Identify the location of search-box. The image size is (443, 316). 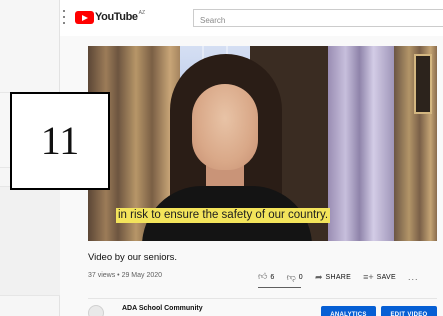
(318, 19).